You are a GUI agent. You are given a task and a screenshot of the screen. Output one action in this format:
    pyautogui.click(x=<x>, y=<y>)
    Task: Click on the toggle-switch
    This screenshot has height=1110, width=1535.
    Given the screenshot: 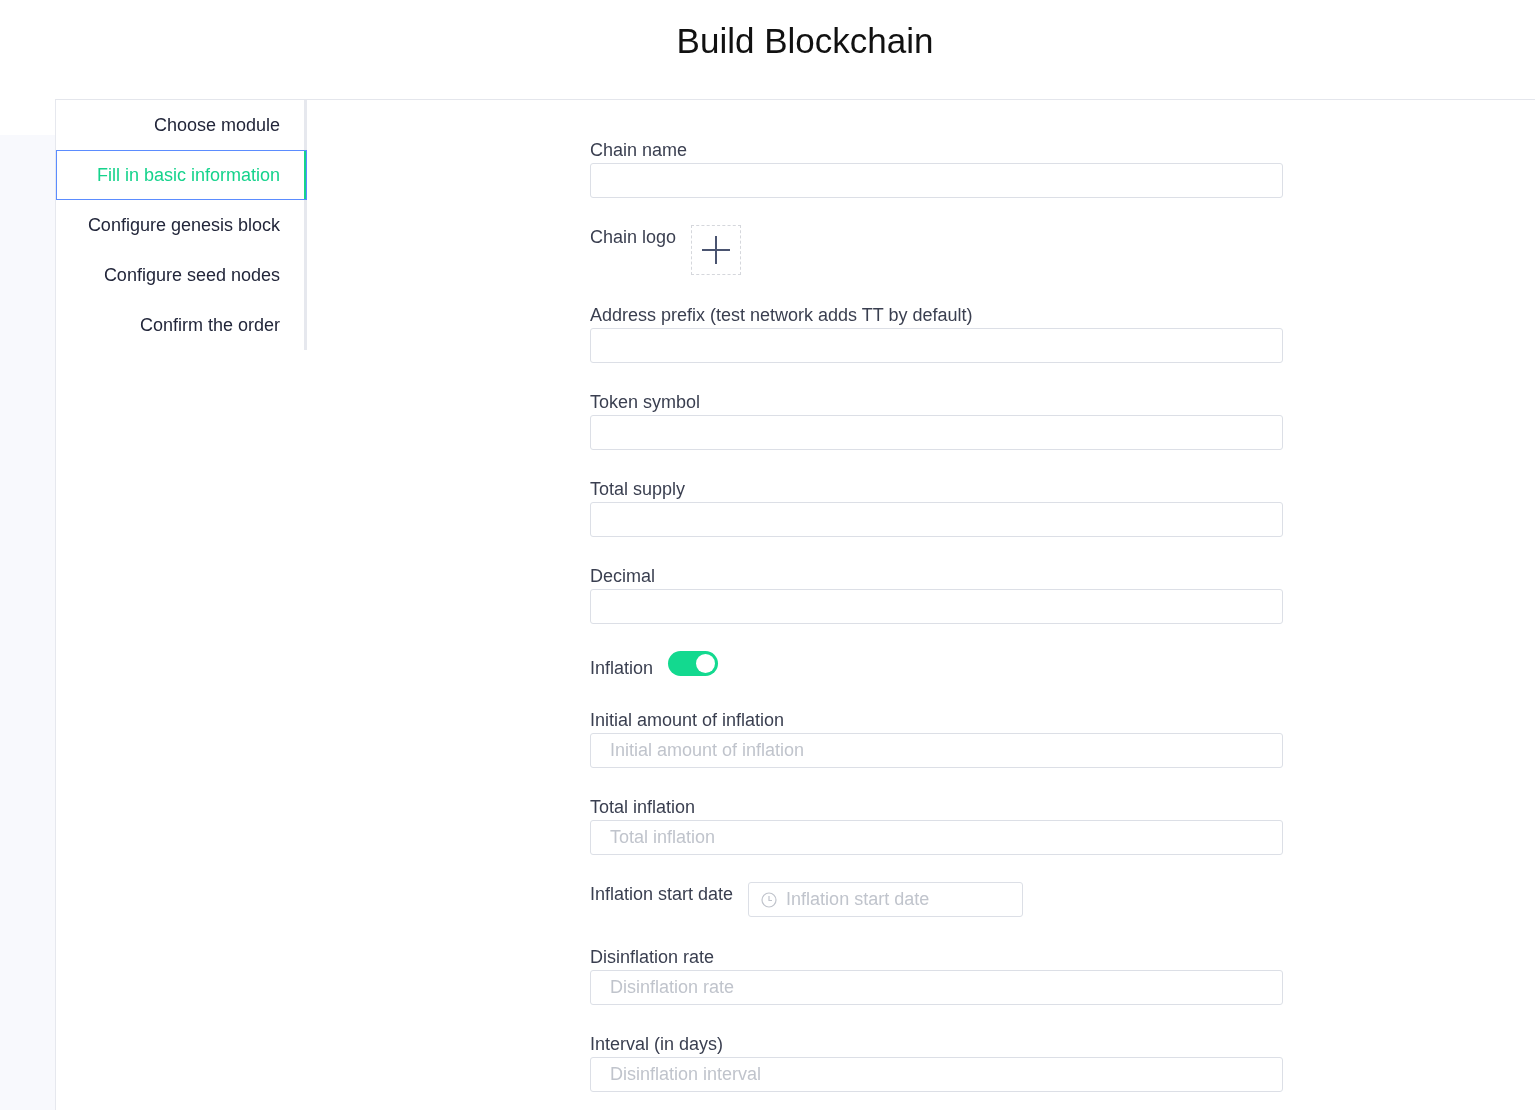 What is the action you would take?
    pyautogui.click(x=693, y=663)
    